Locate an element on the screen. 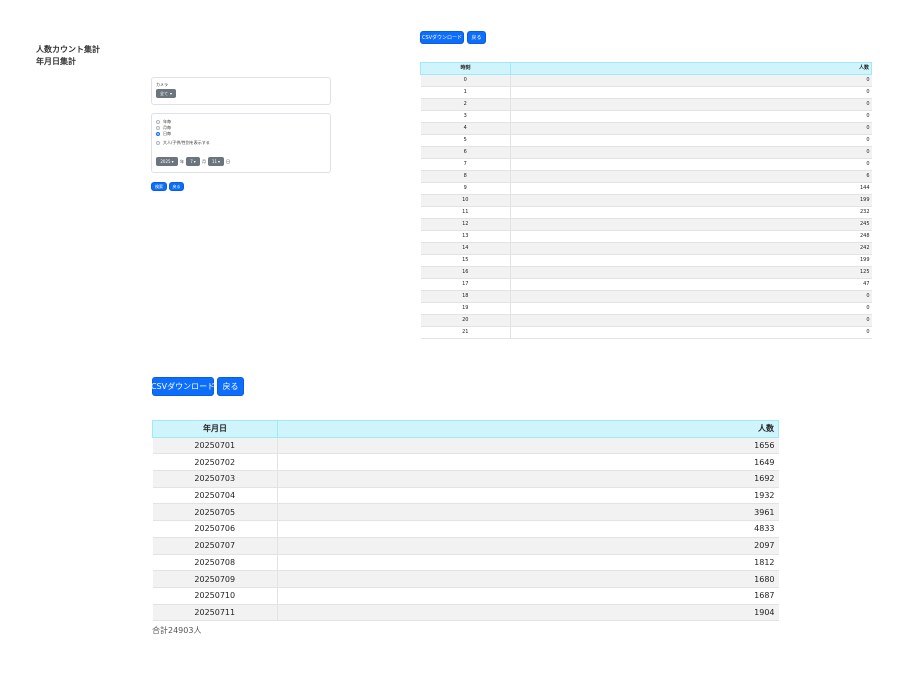 This screenshot has width=900, height=680. daily-header-date: 年月日 is located at coordinates (215, 429).